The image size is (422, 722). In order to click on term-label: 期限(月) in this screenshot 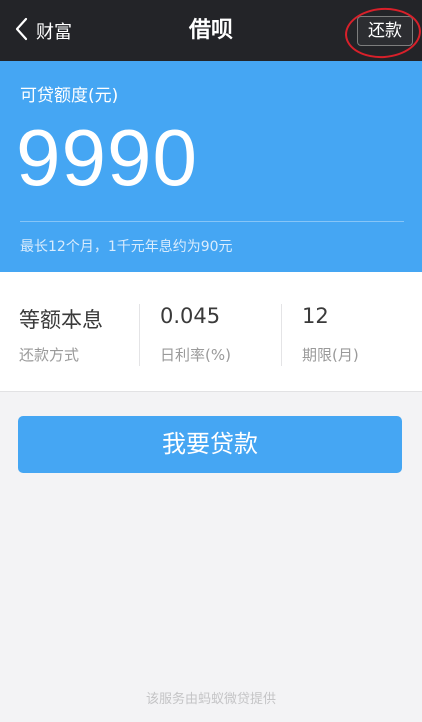, I will do `click(330, 355)`.